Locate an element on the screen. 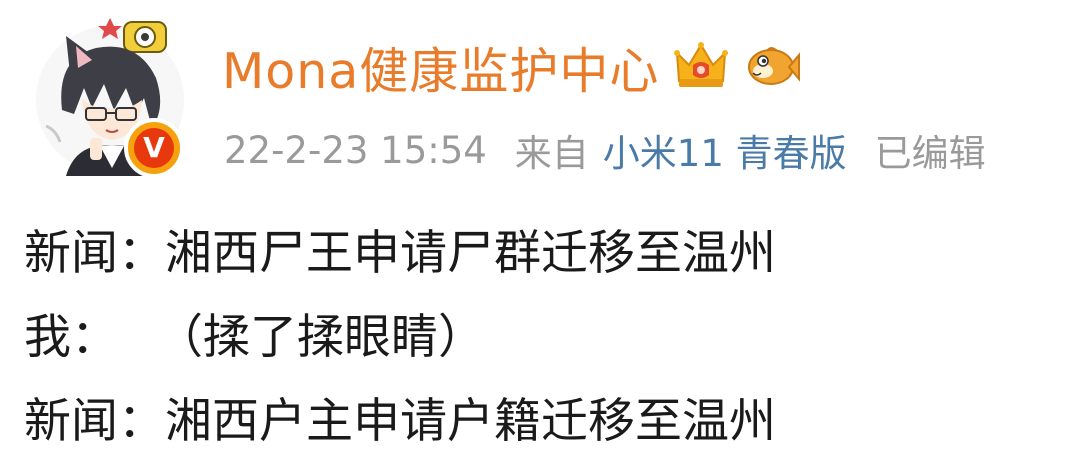  verified-badge-letter: V is located at coordinates (154, 148).